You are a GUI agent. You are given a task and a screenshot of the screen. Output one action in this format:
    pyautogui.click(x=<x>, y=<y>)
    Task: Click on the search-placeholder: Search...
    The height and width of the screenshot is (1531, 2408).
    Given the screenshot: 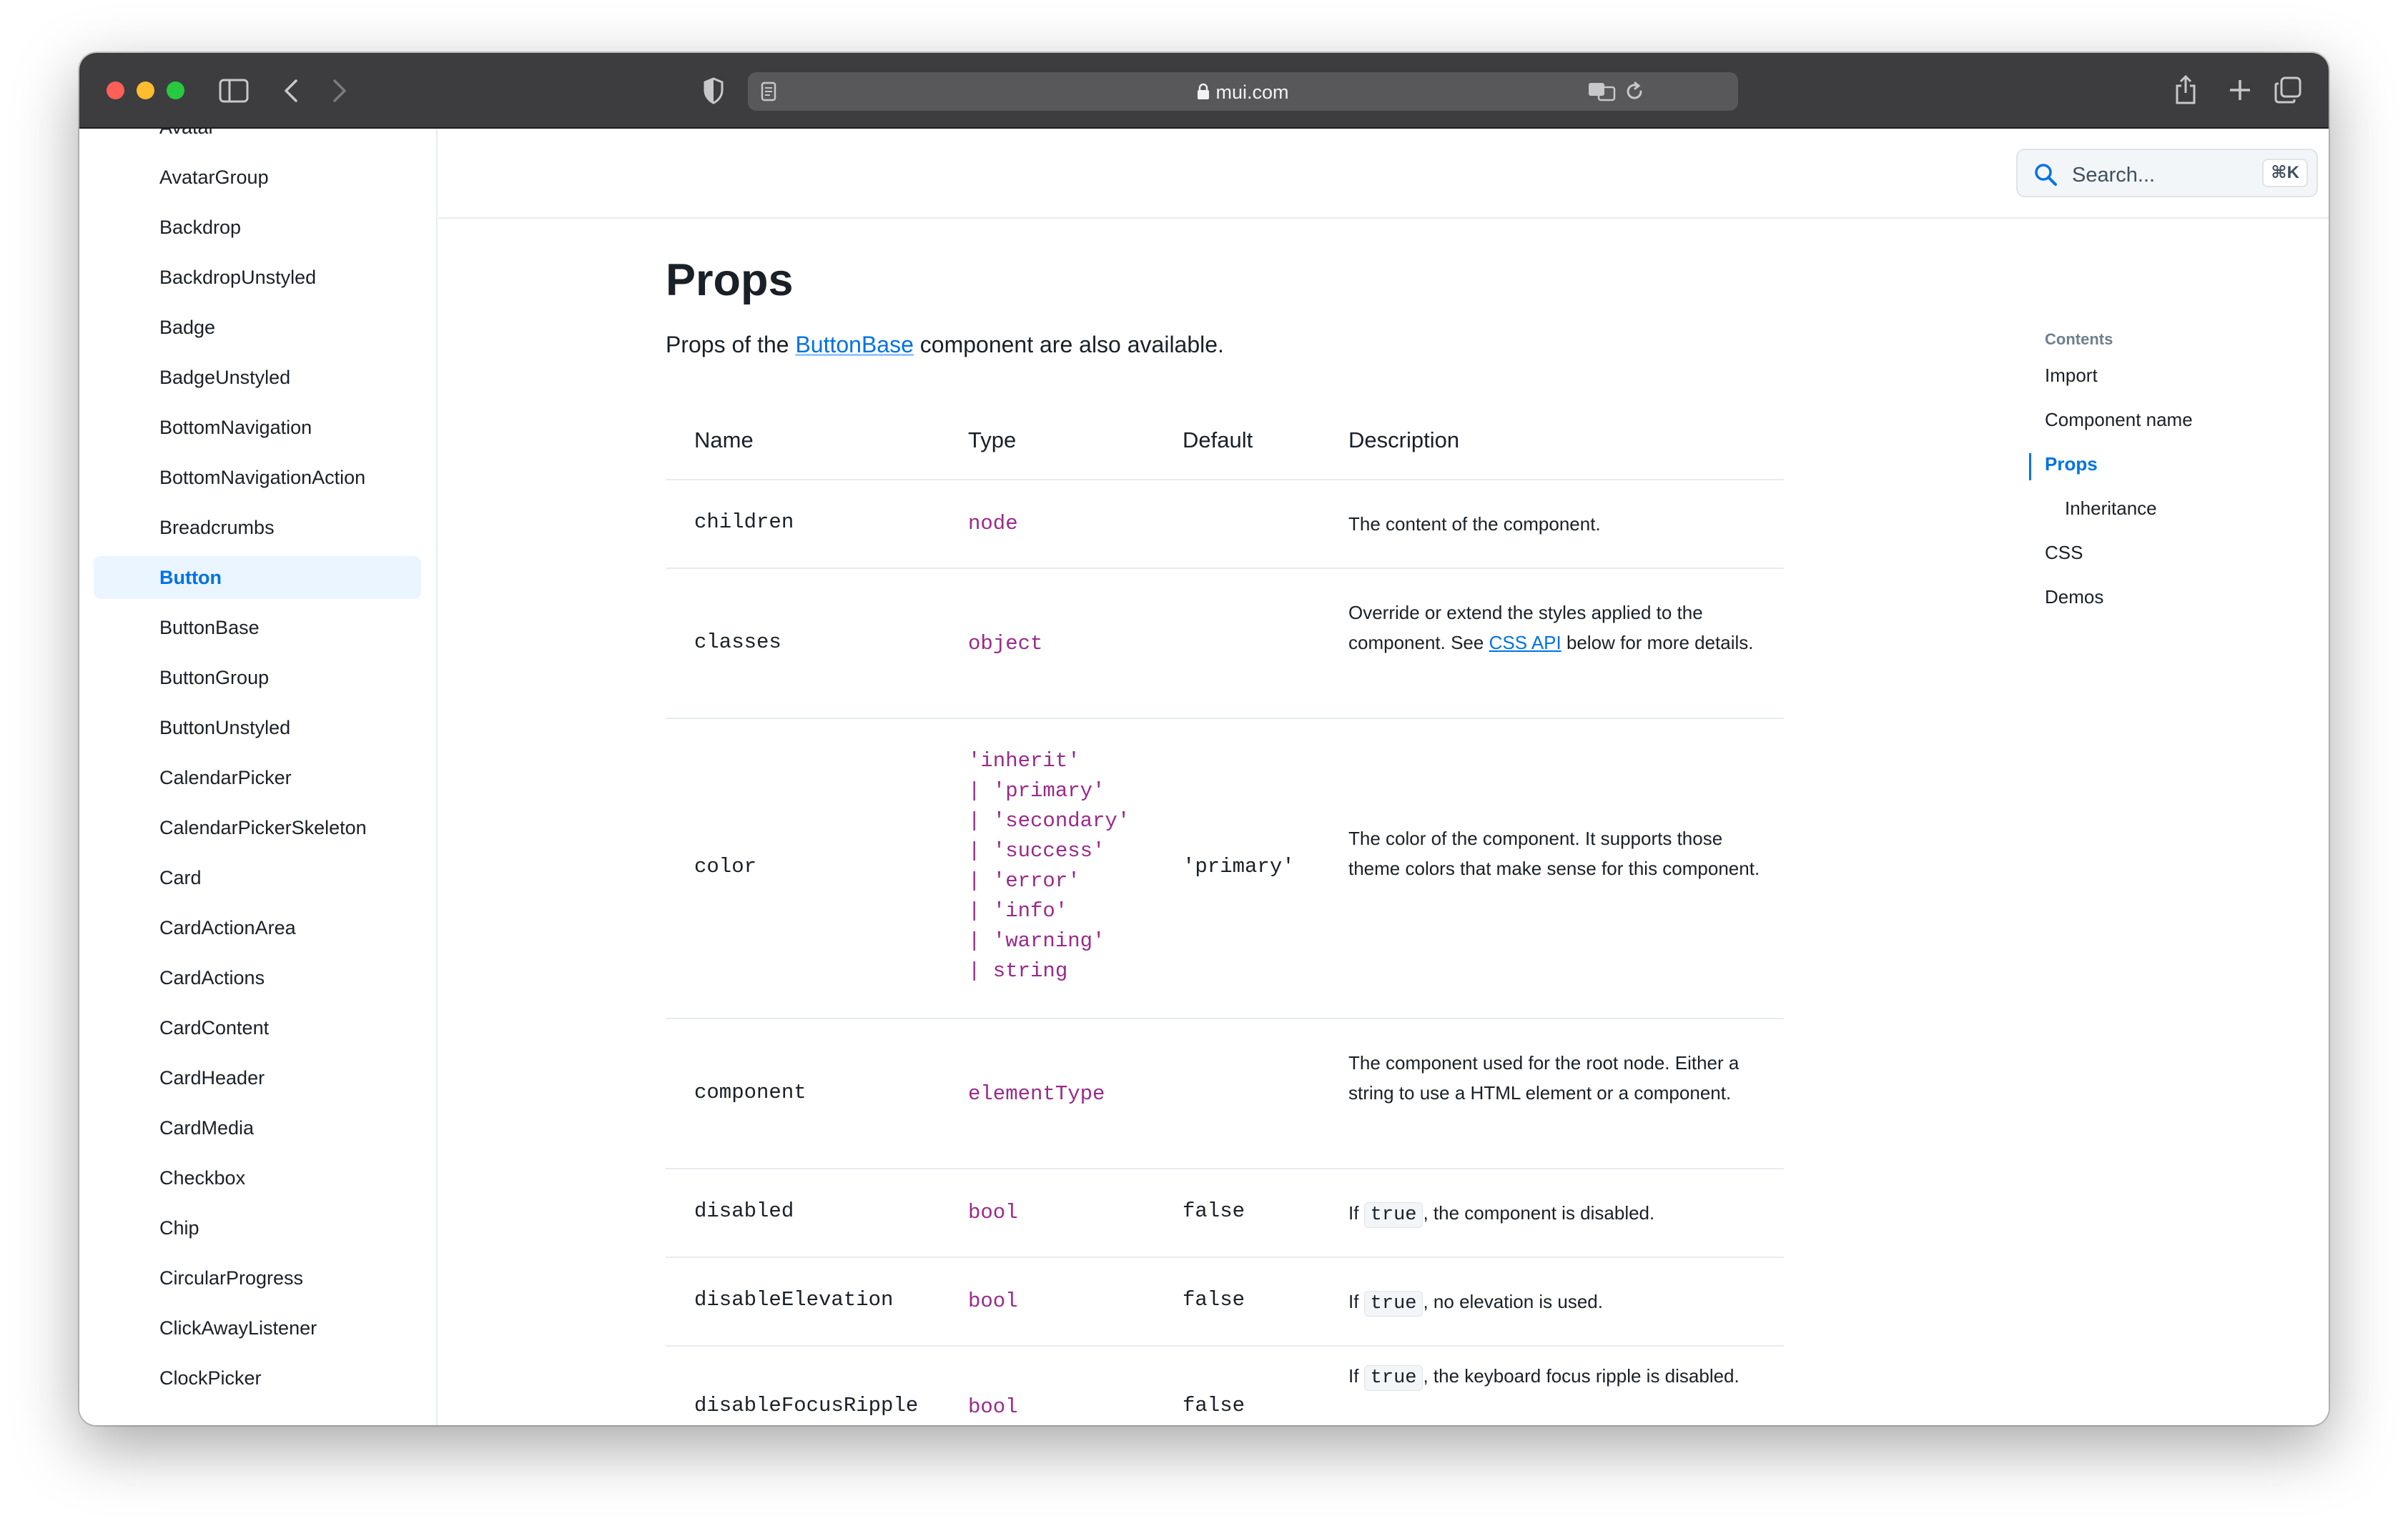 What is the action you would take?
    pyautogui.click(x=2114, y=175)
    